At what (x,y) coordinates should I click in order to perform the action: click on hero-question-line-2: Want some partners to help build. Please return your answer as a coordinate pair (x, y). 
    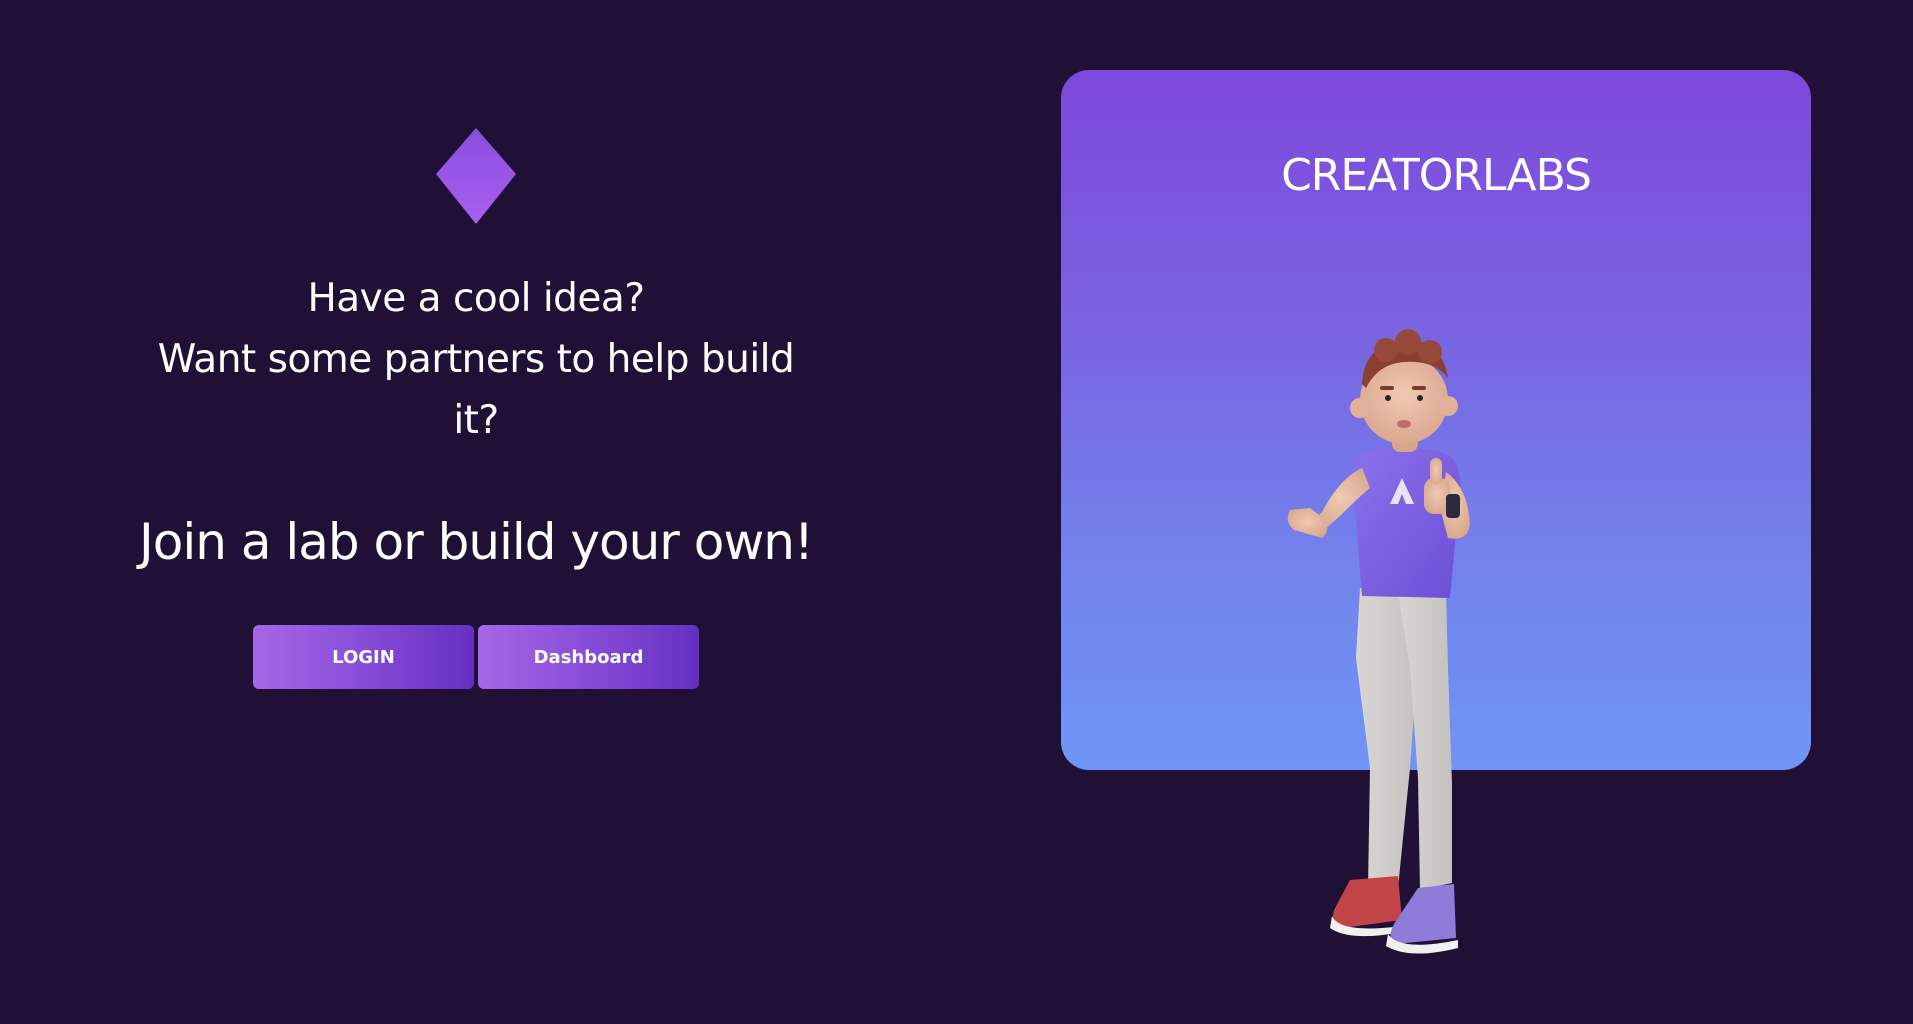
    Looking at the image, I should click on (476, 359).